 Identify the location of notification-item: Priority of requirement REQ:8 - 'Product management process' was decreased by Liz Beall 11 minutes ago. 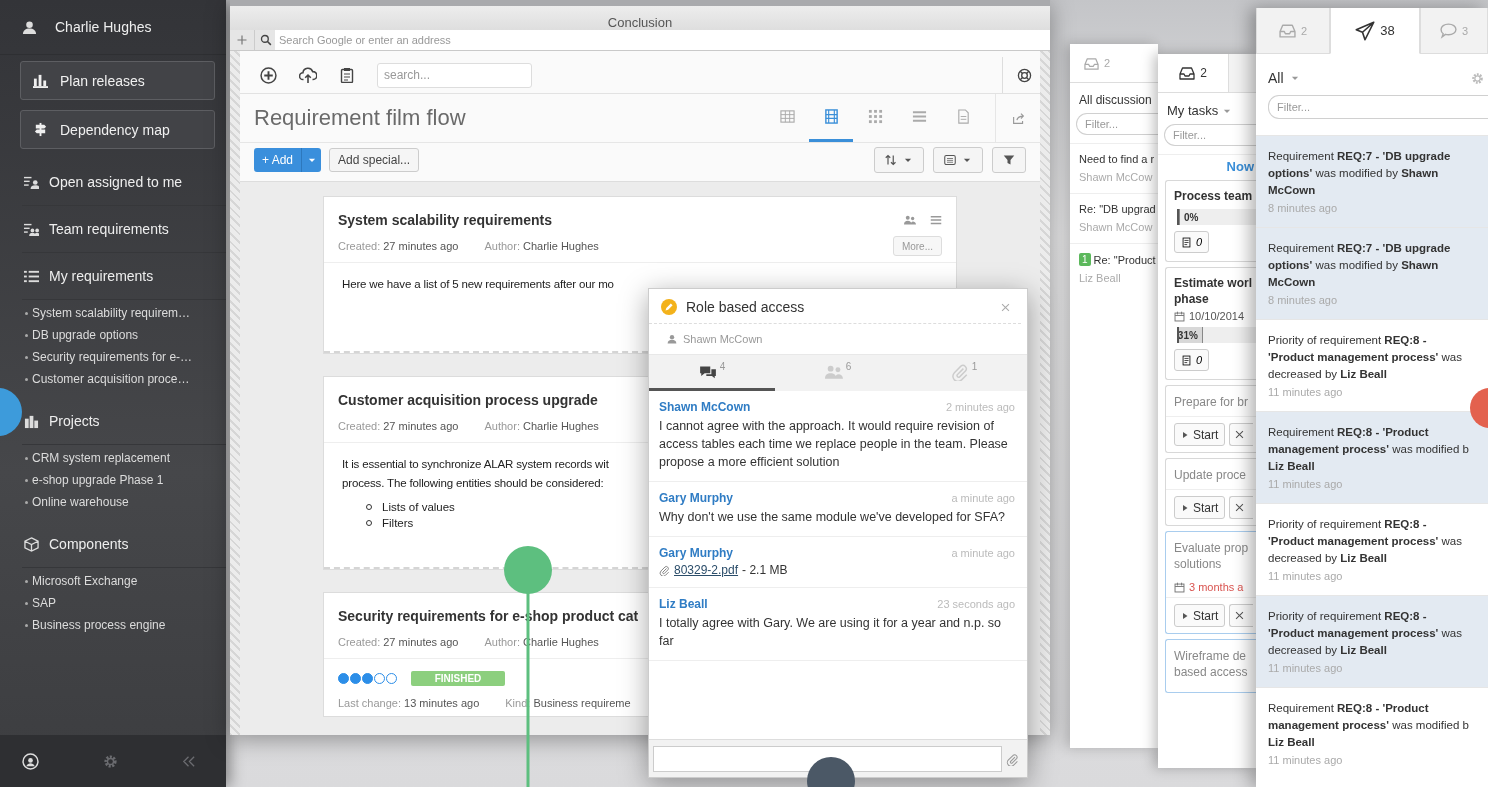
(1372, 641).